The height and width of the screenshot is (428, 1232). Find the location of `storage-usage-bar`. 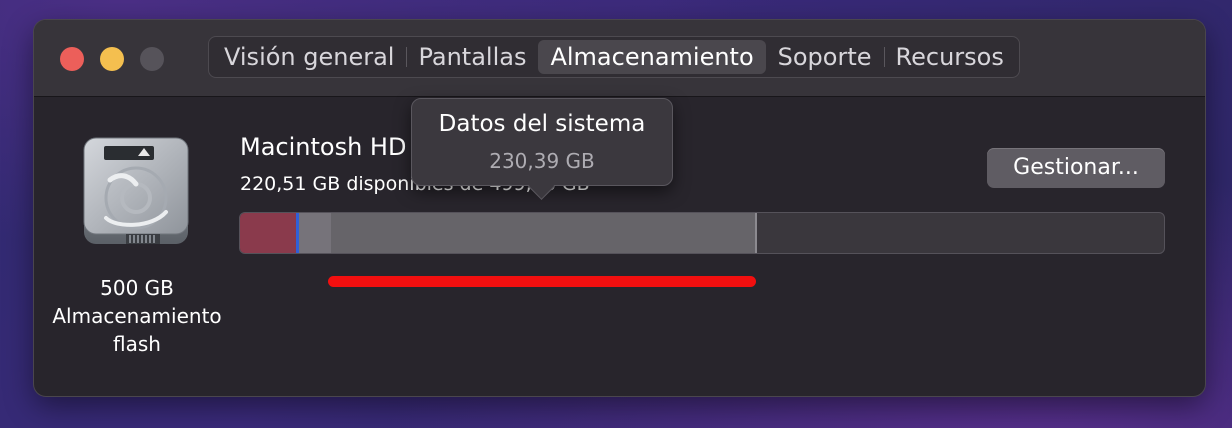

storage-usage-bar is located at coordinates (702, 233).